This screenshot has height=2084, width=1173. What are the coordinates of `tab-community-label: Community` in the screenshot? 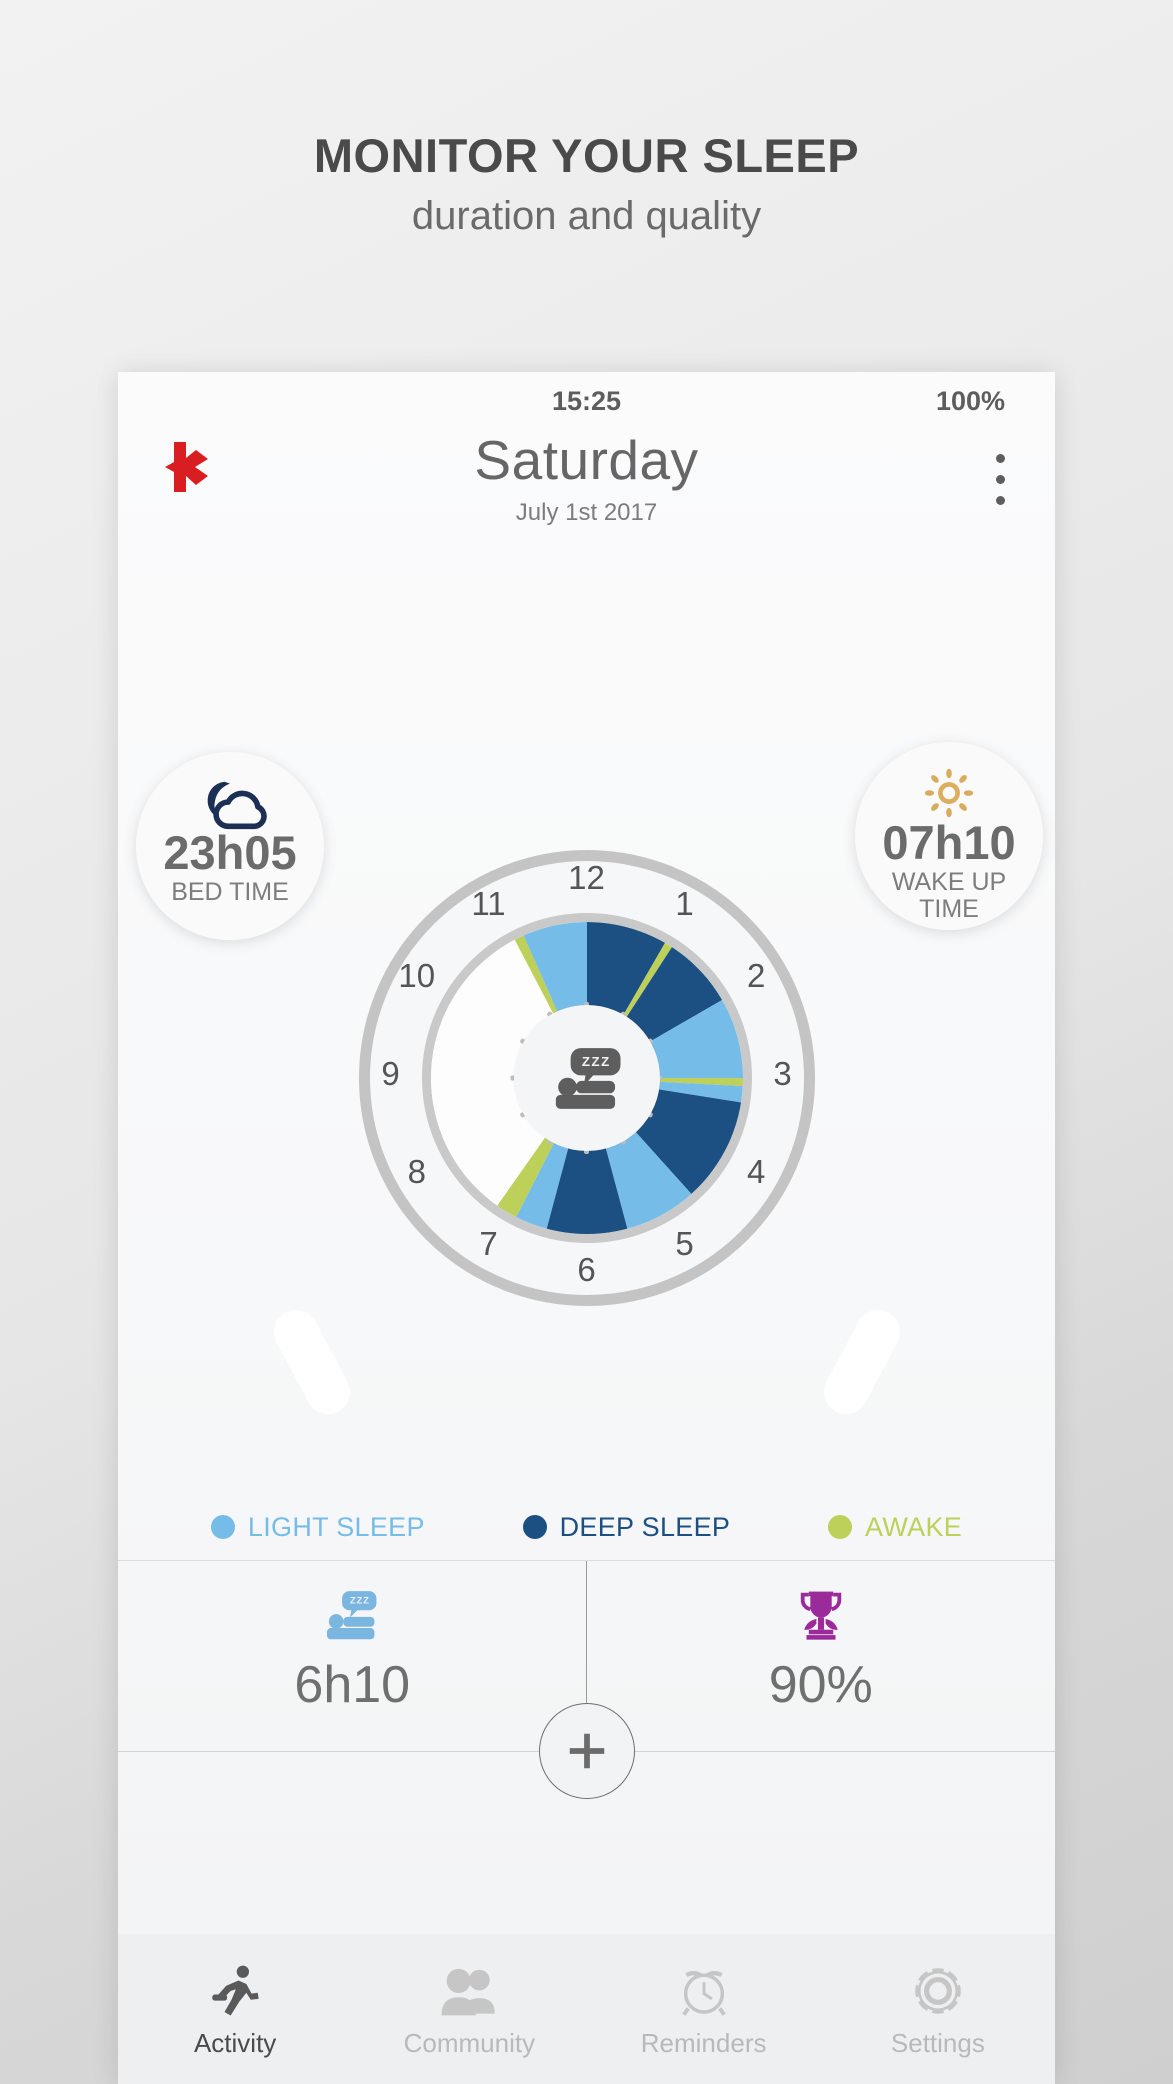 It's located at (469, 2043).